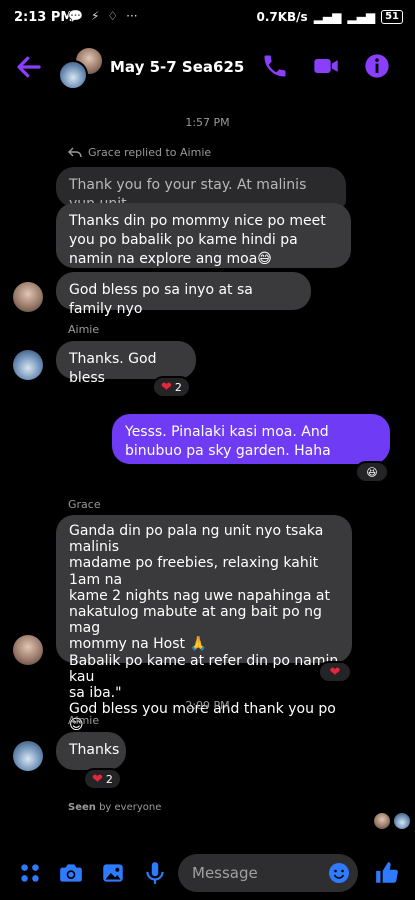  Describe the element at coordinates (177, 67) in the screenshot. I see `conversation-title: May 5-7 Sea625` at that location.